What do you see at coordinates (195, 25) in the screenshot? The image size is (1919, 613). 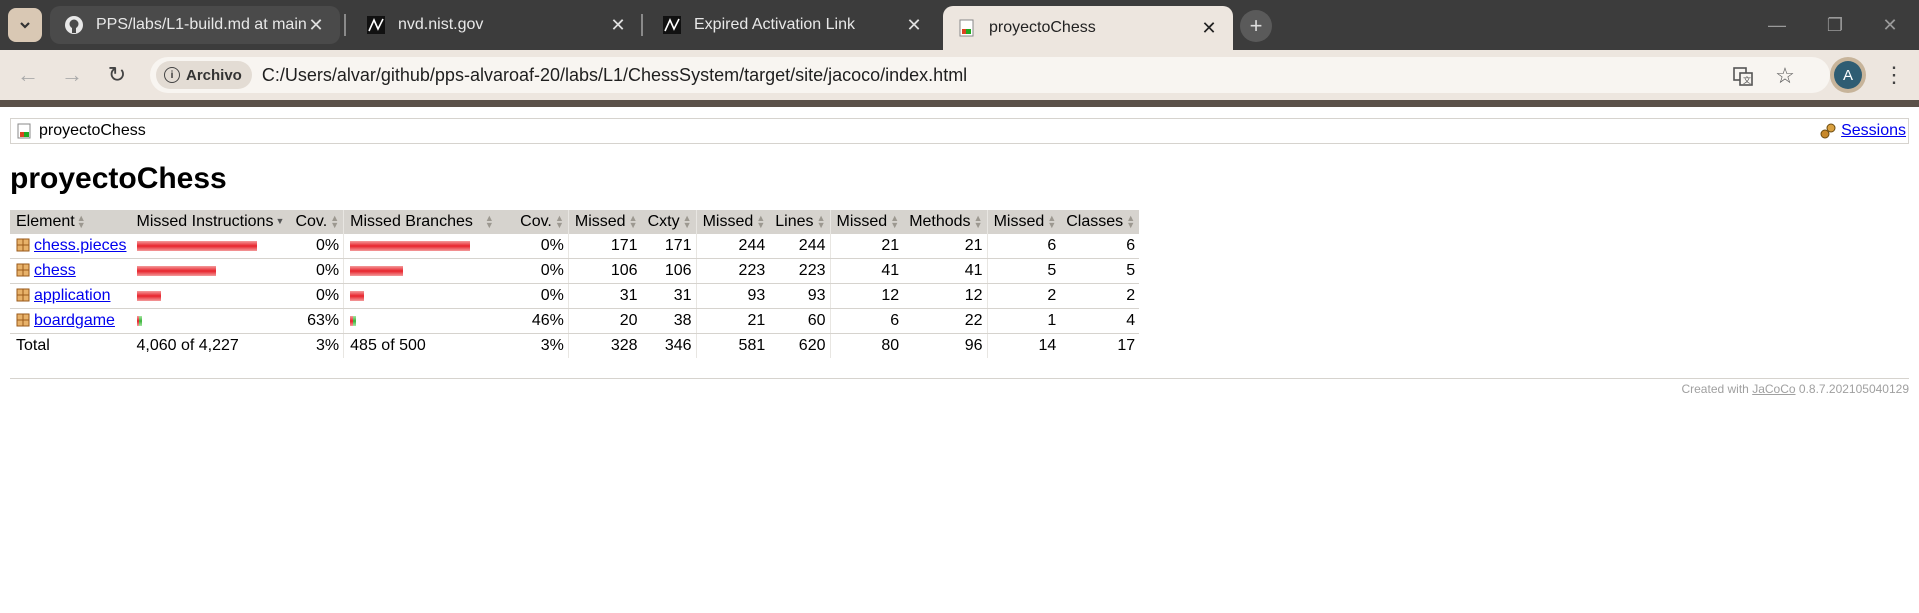 I see `tab-github: PPS/labs/L1-build.md at main · ✕` at bounding box center [195, 25].